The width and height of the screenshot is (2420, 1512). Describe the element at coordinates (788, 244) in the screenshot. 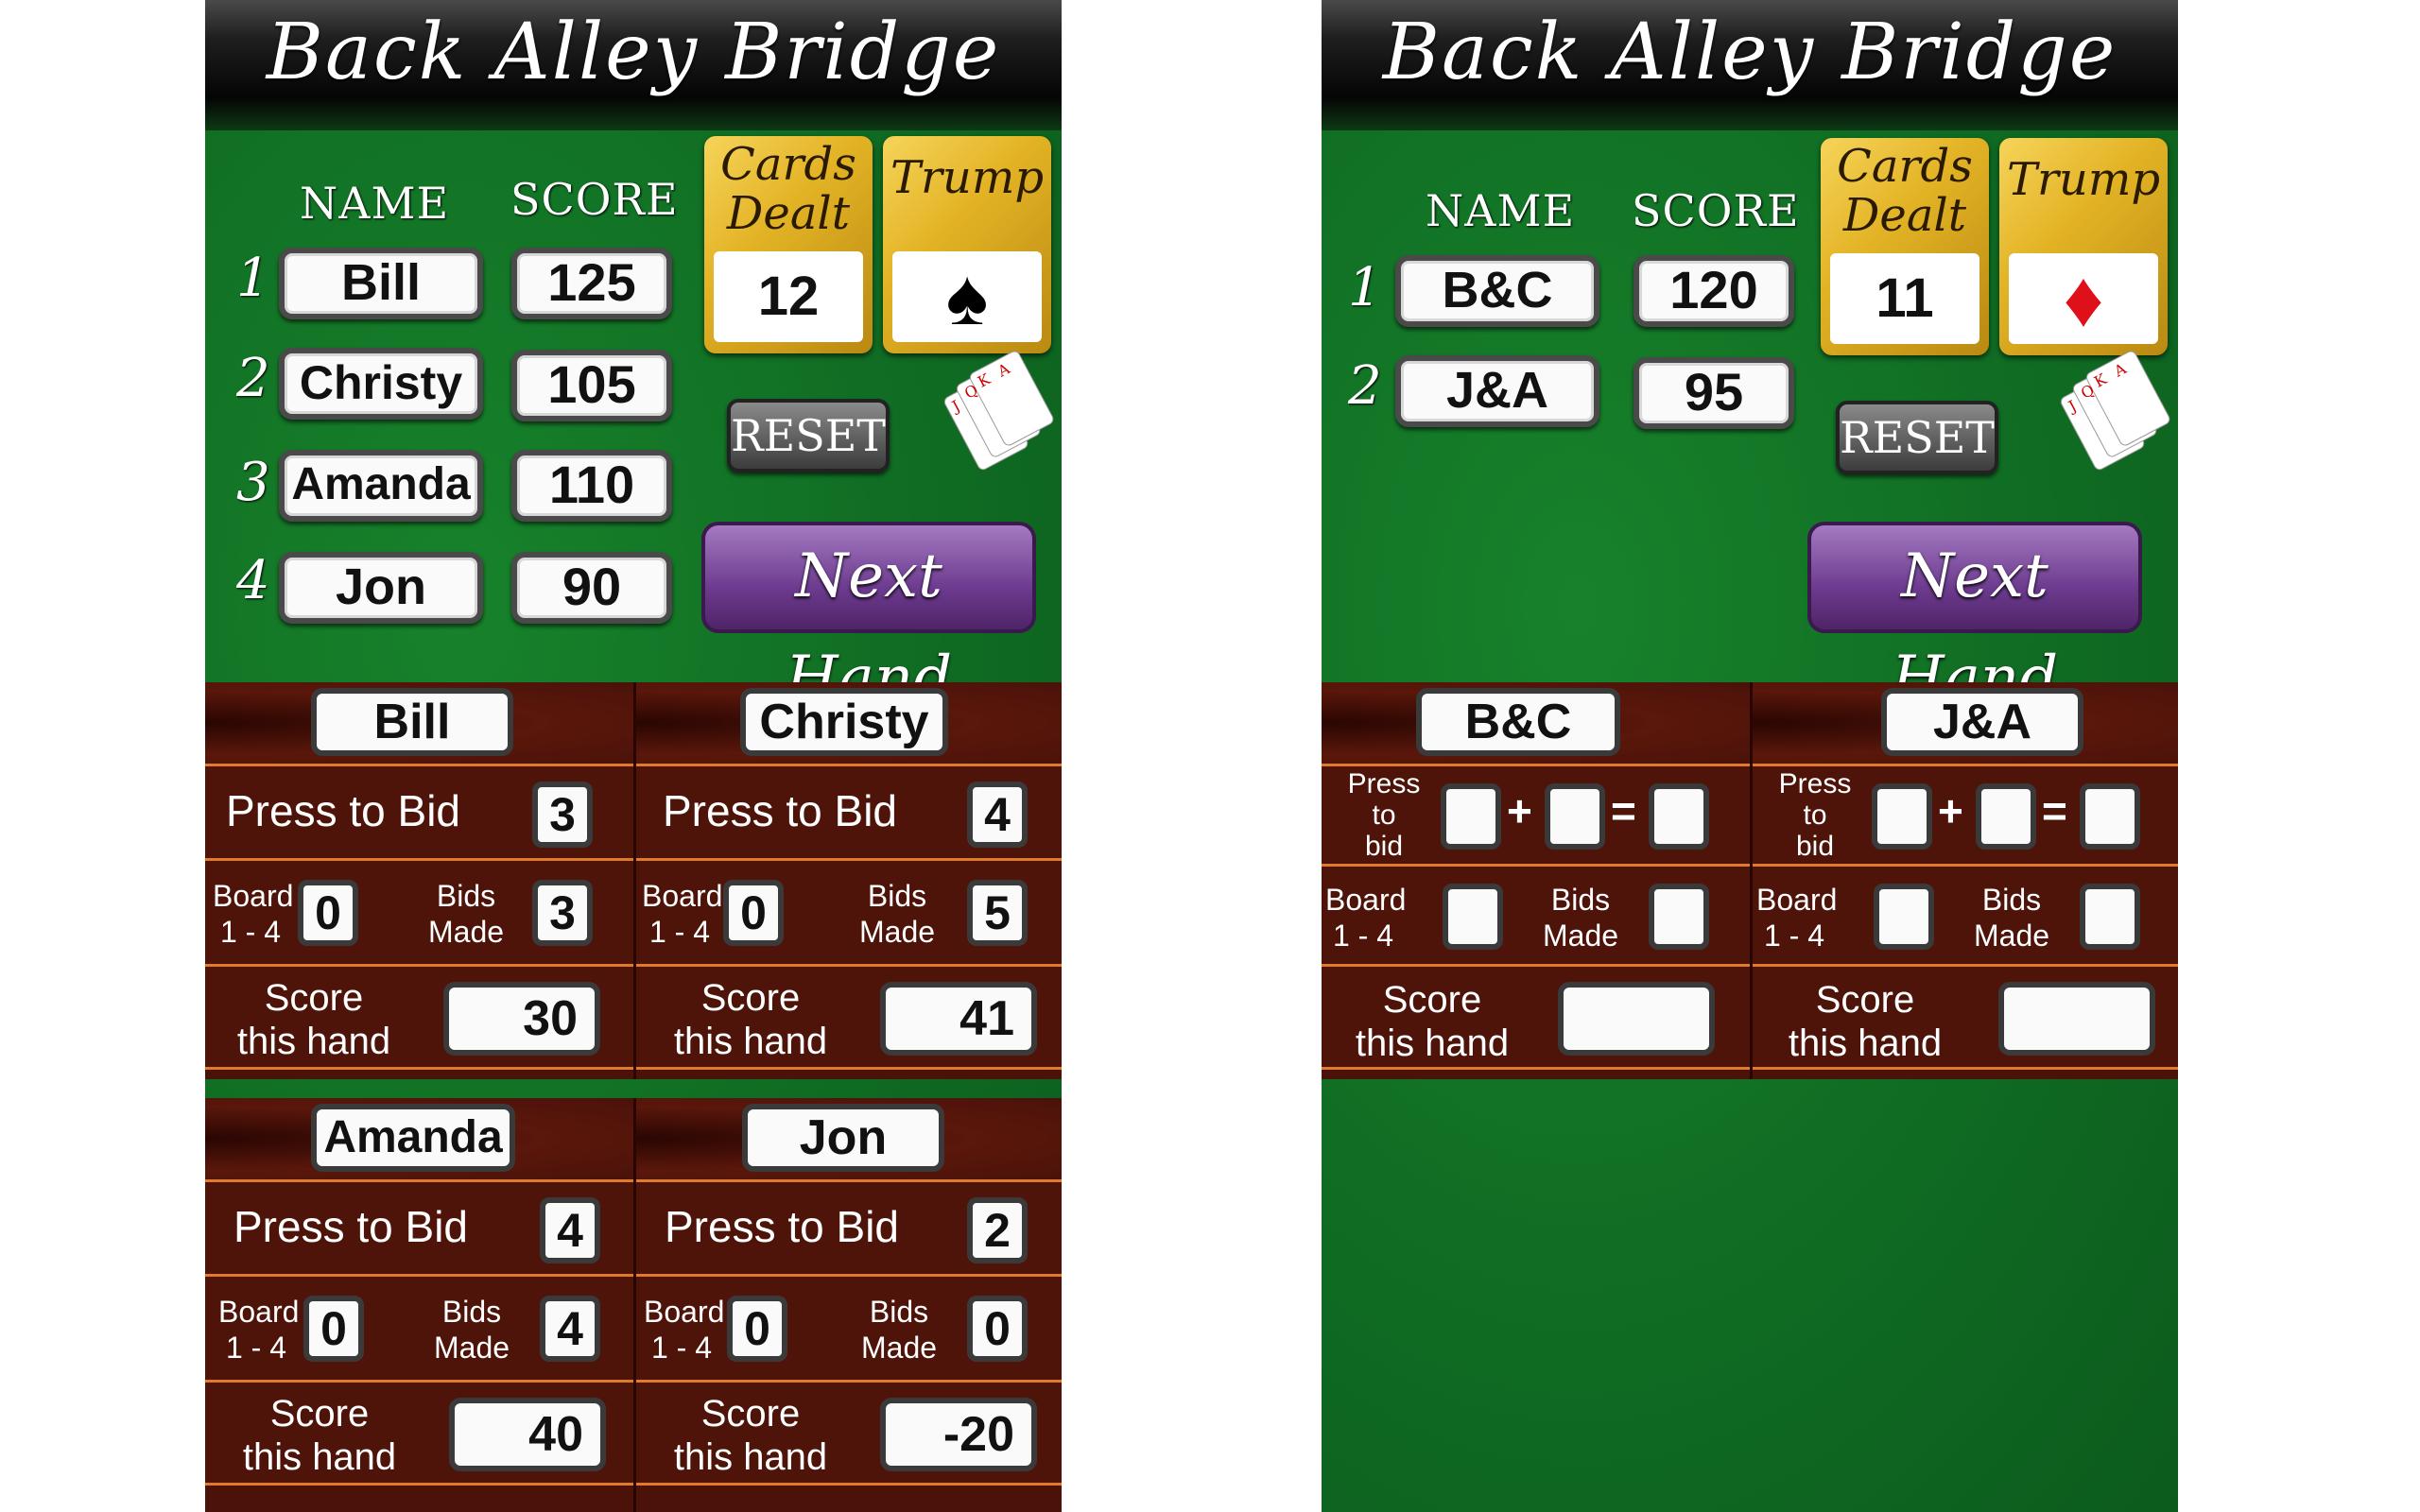

I see `cards-dealt-box: Cards Dealt 12` at that location.